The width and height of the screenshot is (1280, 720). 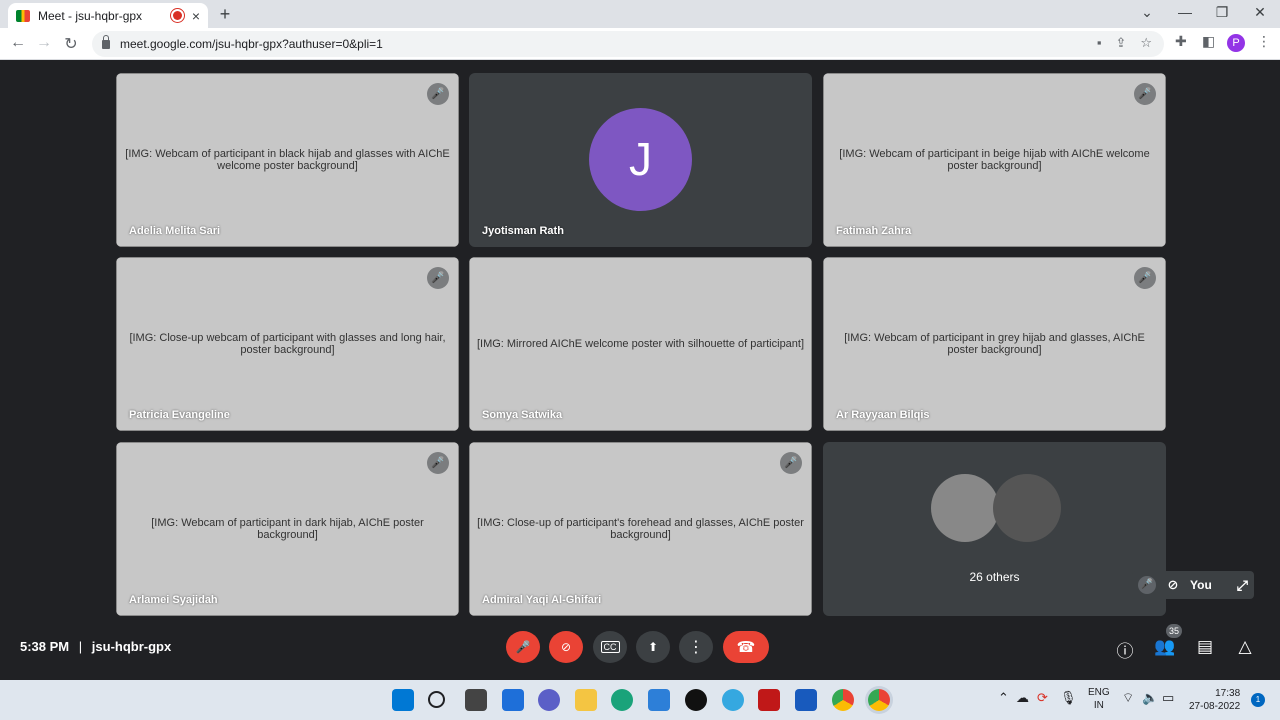 What do you see at coordinates (1264, 41) in the screenshot?
I see `browser-menu-icon: ⋮` at bounding box center [1264, 41].